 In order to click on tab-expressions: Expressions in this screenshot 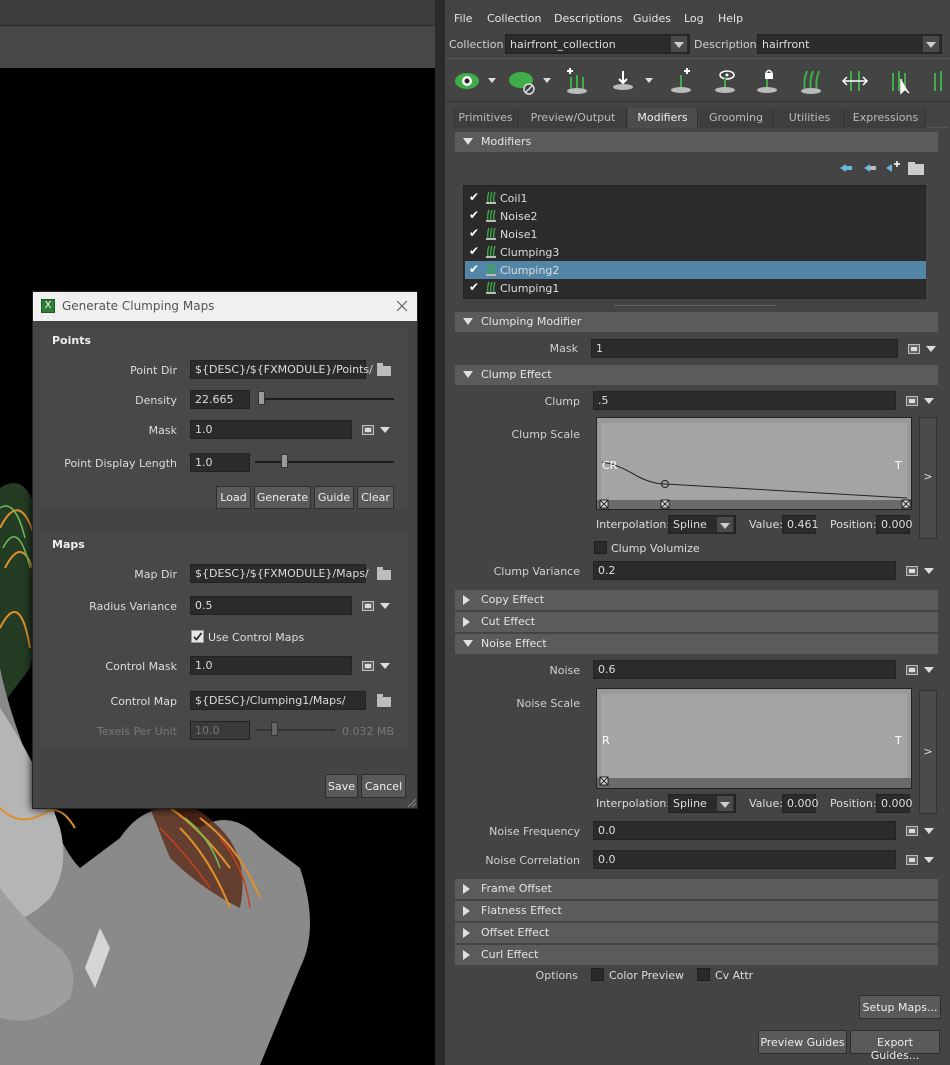, I will do `click(886, 118)`.